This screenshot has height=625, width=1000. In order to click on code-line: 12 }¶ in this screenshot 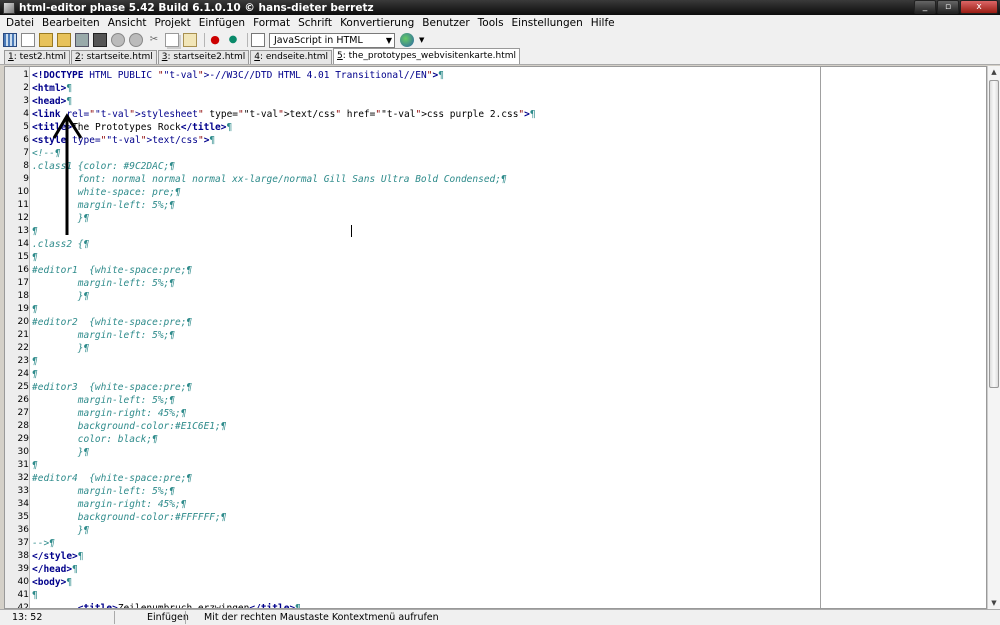, I will do `click(500, 218)`.